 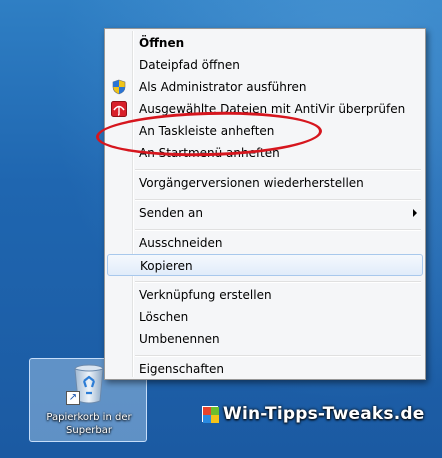 I want to click on menu-item-label: An Startmenü anheften, so click(x=209, y=153).